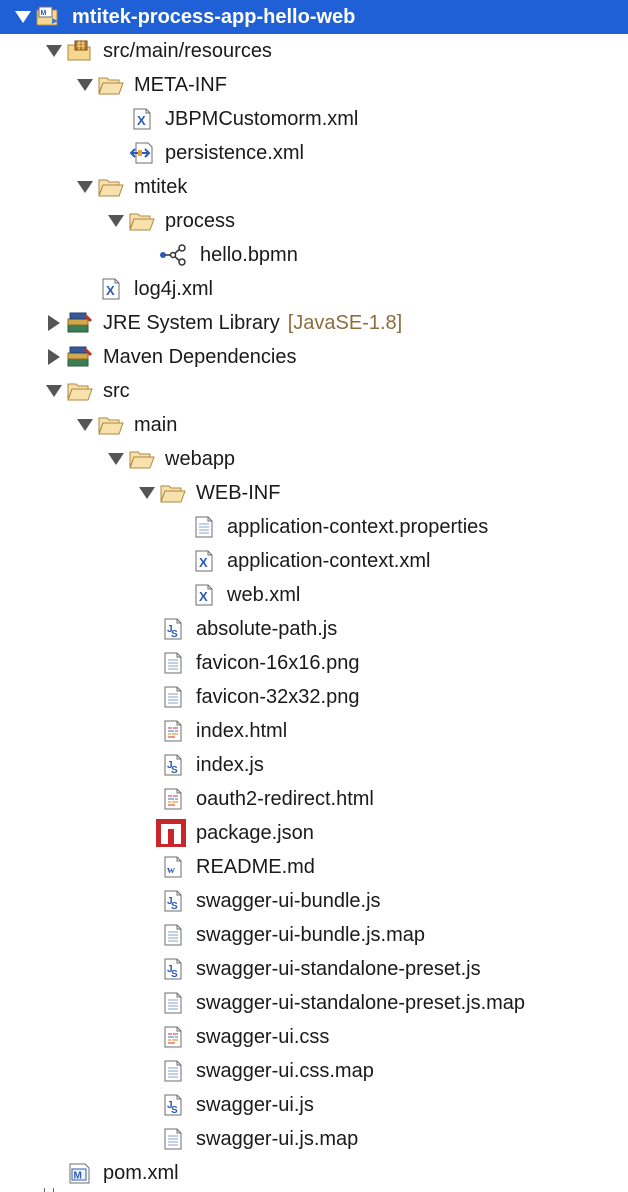  What do you see at coordinates (173, 867) in the screenshot?
I see `word-file-icon: w` at bounding box center [173, 867].